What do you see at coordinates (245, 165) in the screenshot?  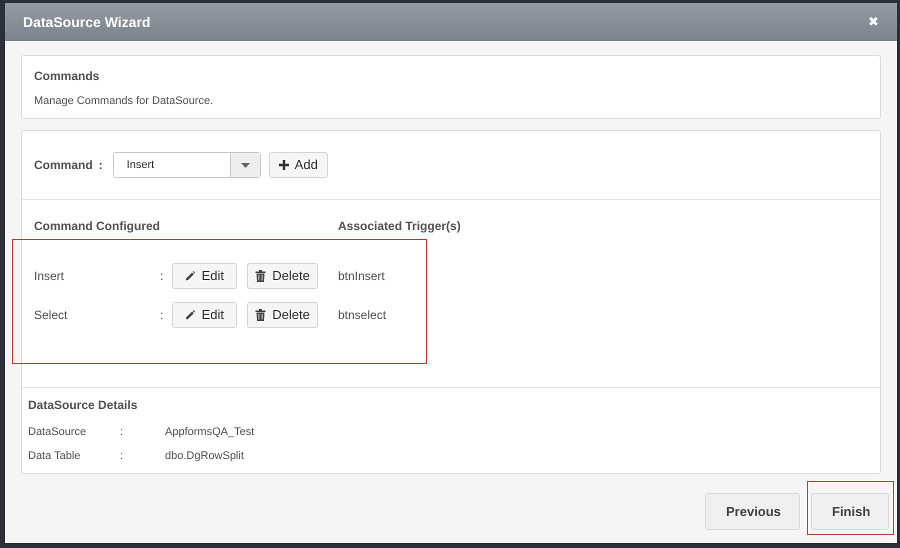 I see `dropdown-caret-icon` at bounding box center [245, 165].